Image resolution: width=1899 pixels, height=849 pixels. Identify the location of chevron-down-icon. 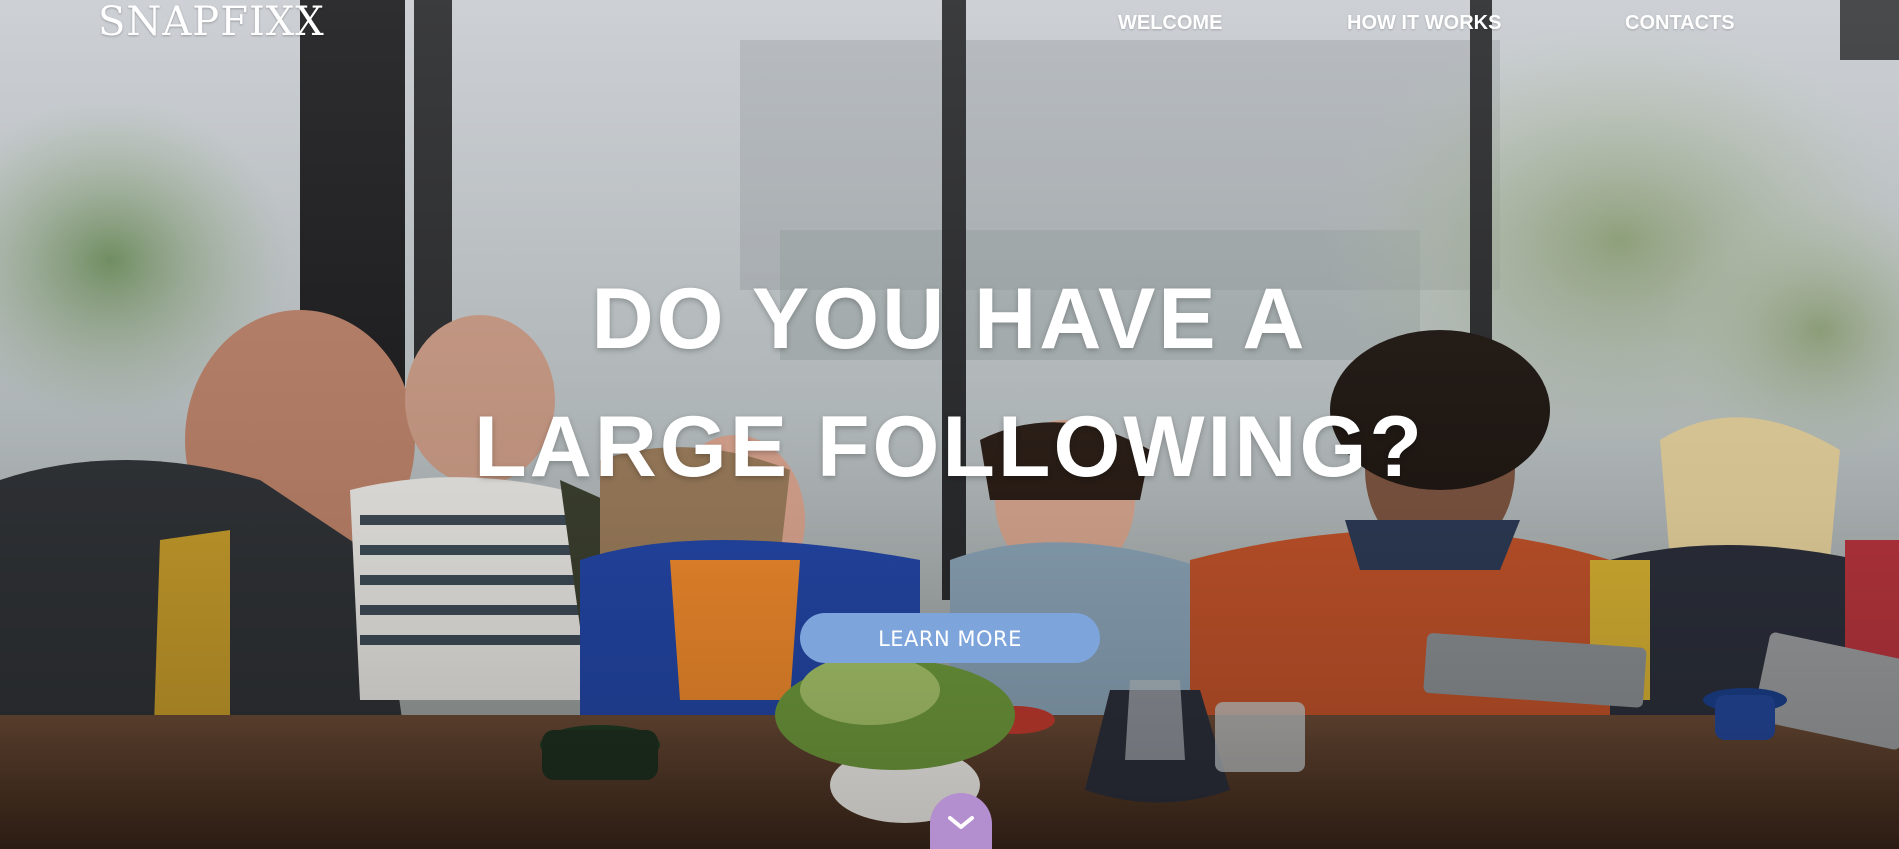
(961, 822).